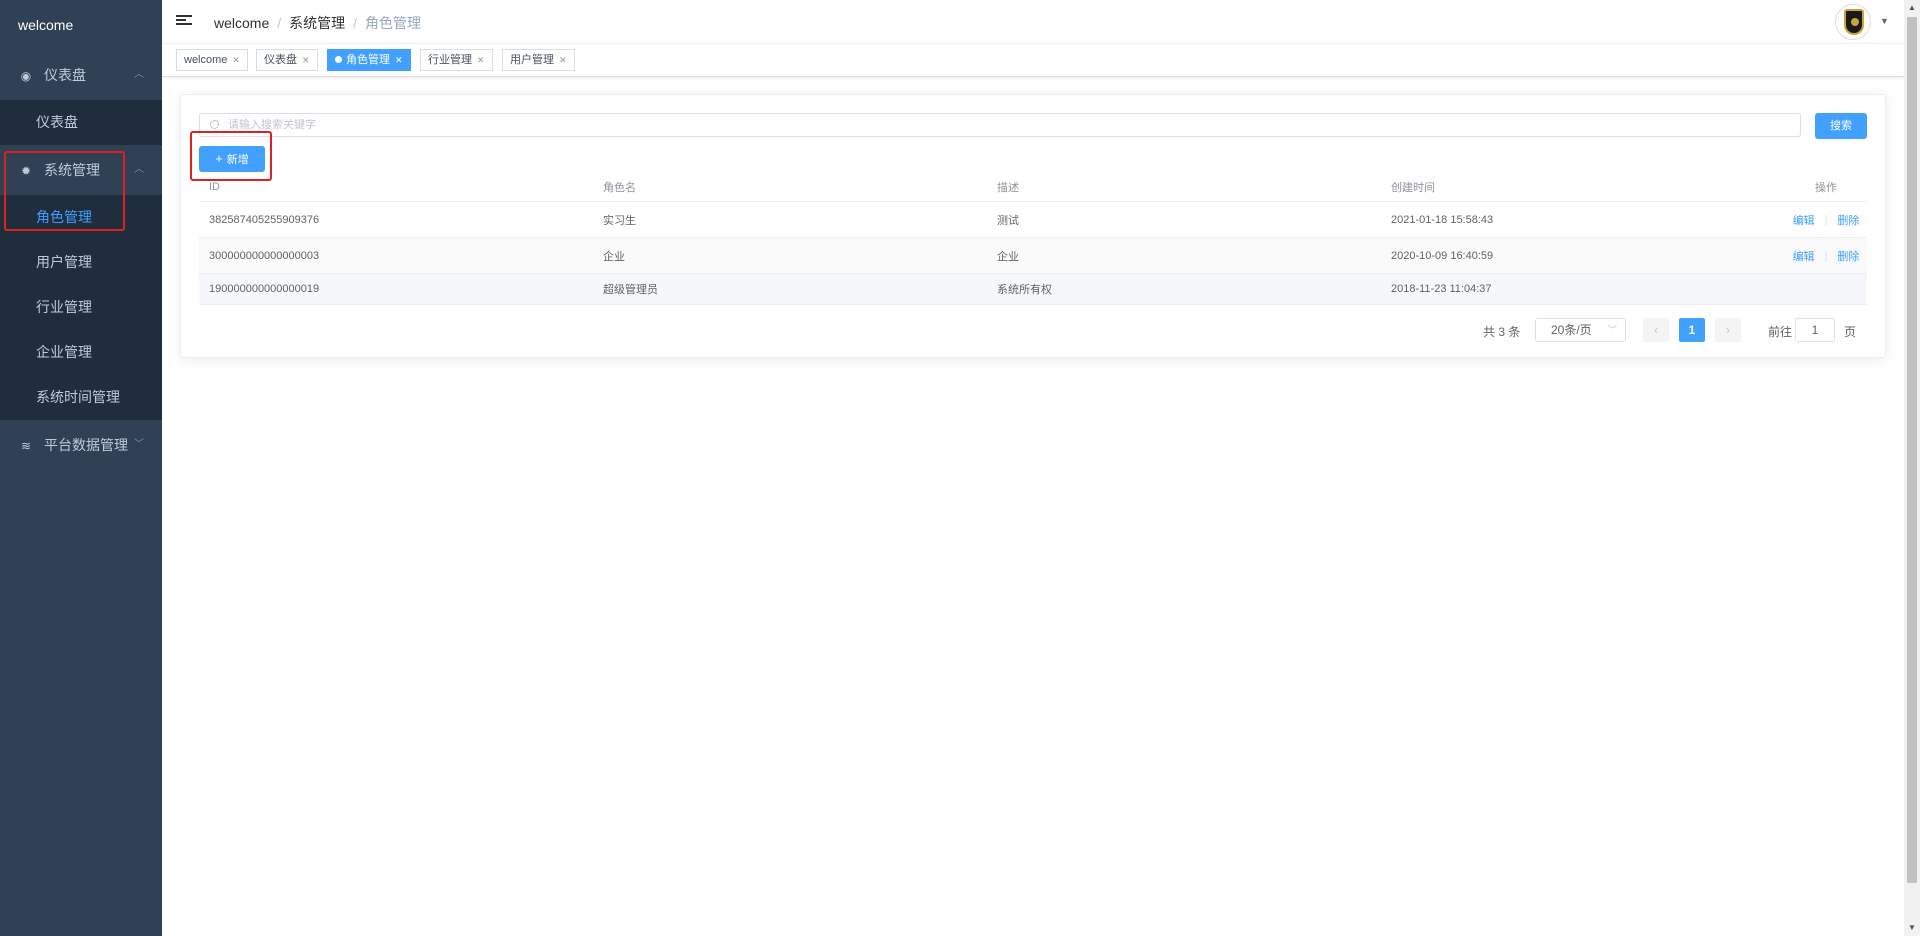 The height and width of the screenshot is (936, 1920). I want to click on breadcrumb-item: 系统管理, so click(317, 23).